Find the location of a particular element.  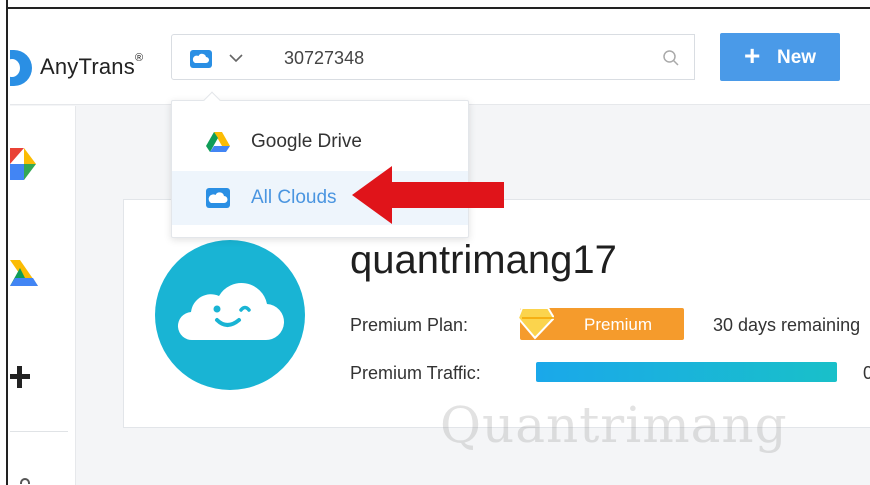

smiling-cloud-icon is located at coordinates (231, 312).